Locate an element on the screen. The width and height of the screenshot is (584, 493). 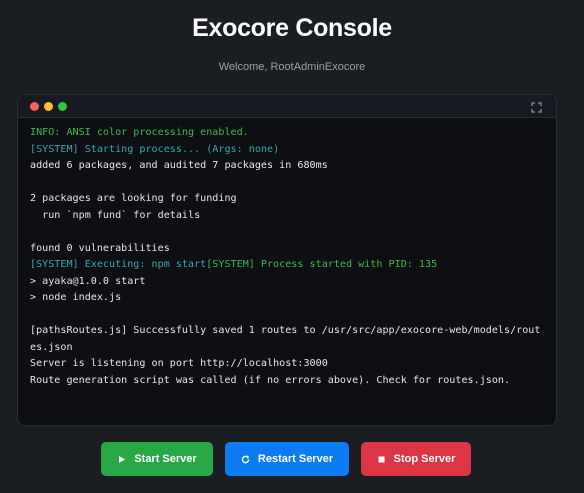
console-line: > ayaka@1.0.0 start is located at coordinates (287, 282).